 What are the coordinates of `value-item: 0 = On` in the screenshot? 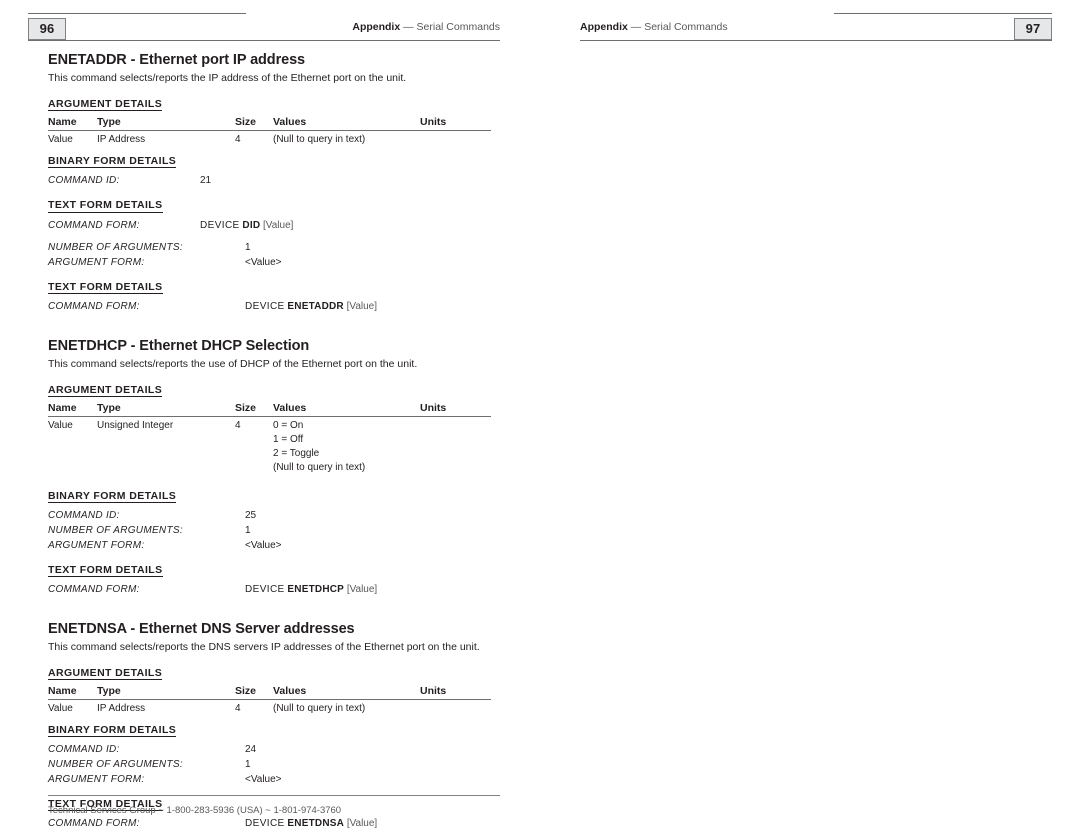 It's located at (288, 425).